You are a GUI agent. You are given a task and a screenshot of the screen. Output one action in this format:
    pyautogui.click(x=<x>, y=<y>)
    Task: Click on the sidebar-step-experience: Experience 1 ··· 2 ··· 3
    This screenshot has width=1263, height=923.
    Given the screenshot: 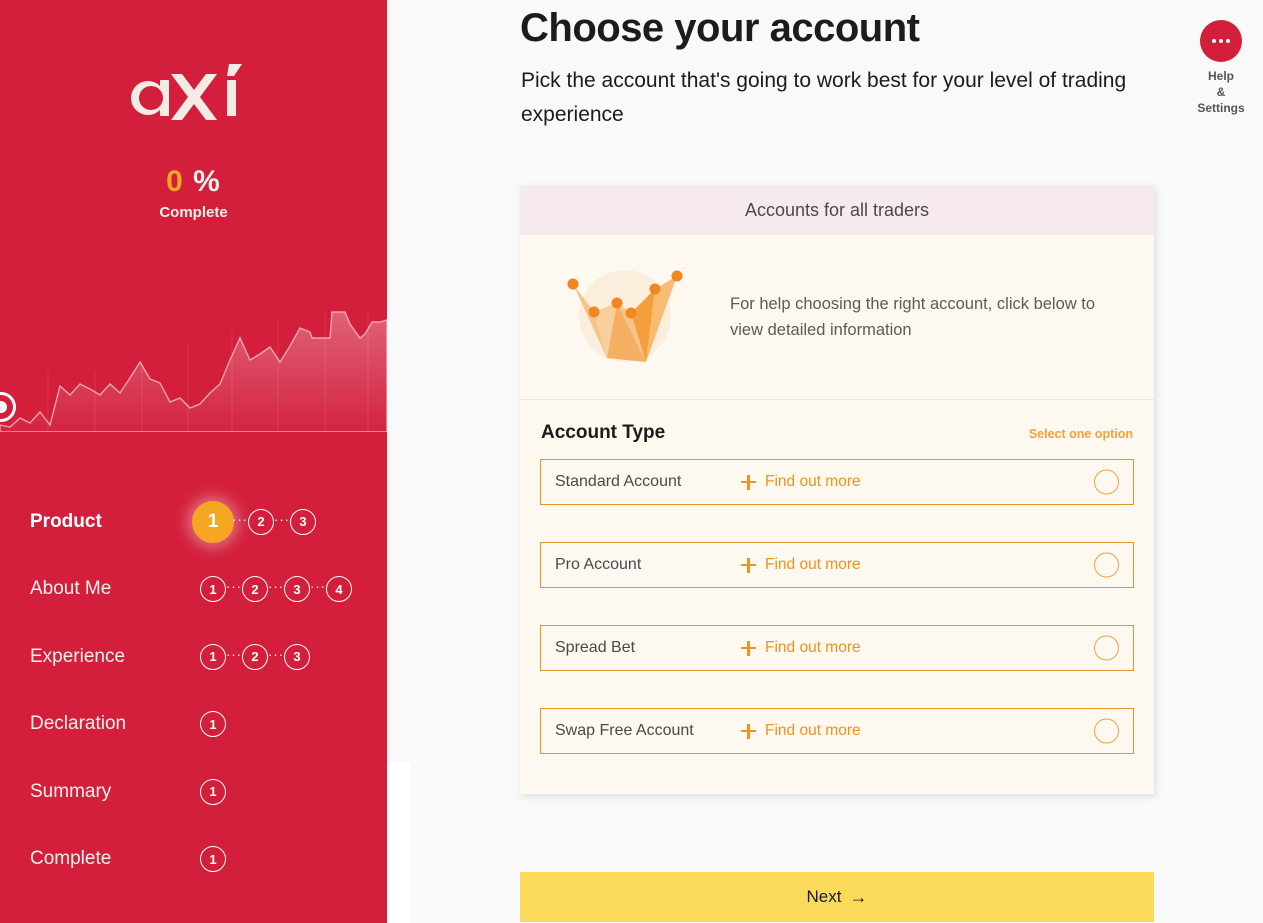 What is the action you would take?
    pyautogui.click(x=193, y=657)
    